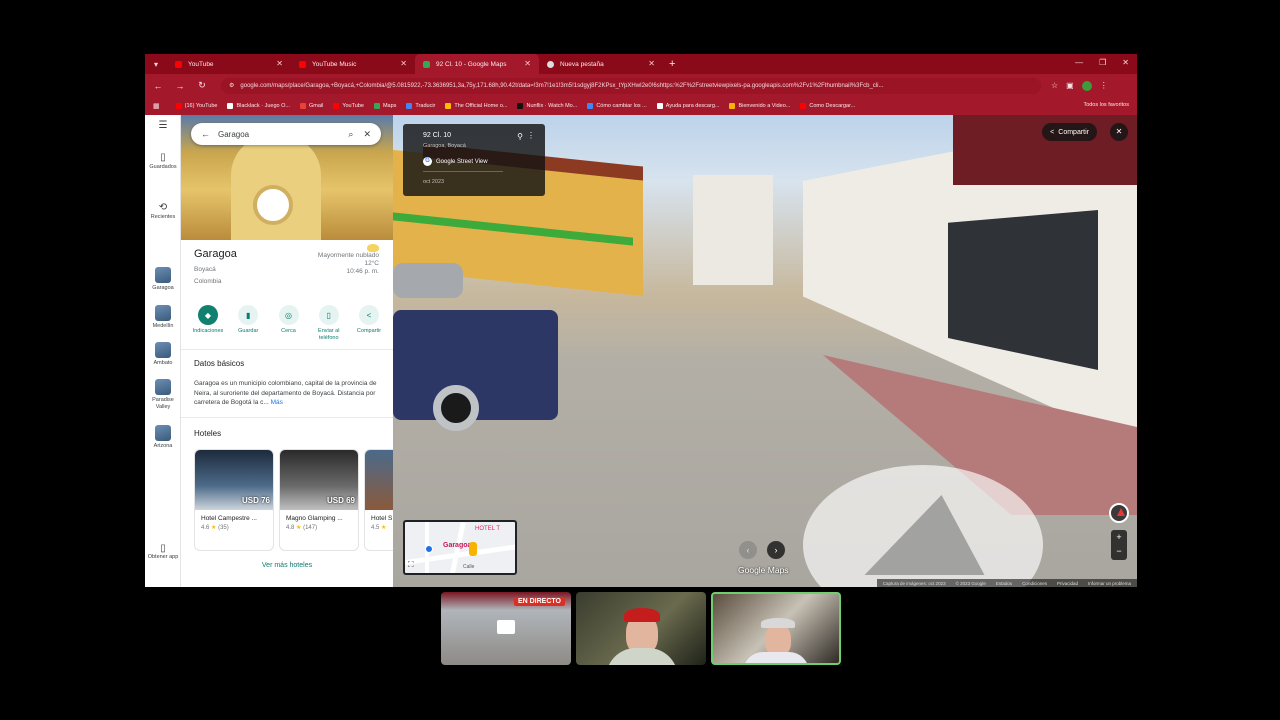 The height and width of the screenshot is (720, 1280). I want to click on tab-search-icon: ▾, so click(156, 64).